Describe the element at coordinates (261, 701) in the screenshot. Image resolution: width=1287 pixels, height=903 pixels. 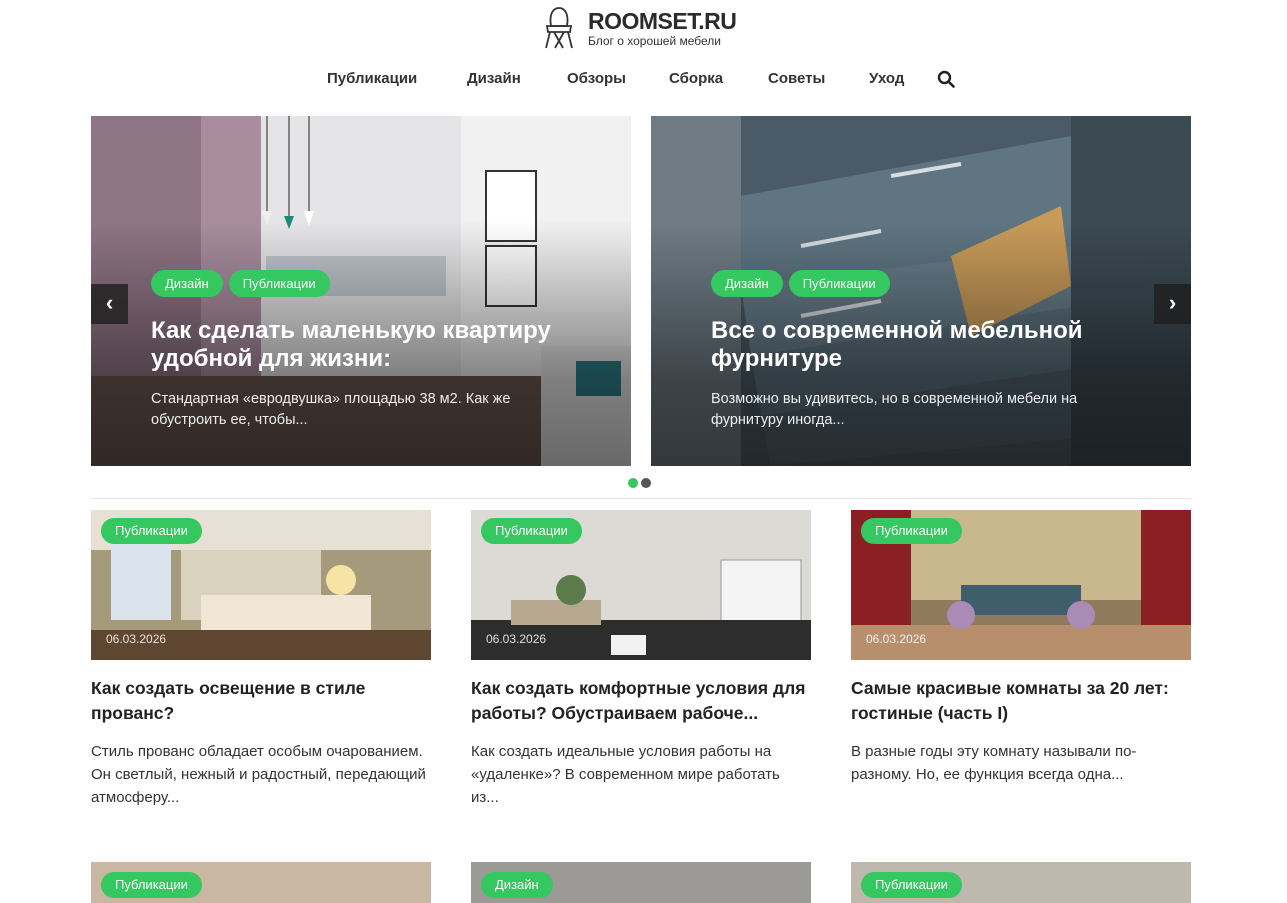
I see `post-title: Как создать освещение в стиле прованс?` at that location.